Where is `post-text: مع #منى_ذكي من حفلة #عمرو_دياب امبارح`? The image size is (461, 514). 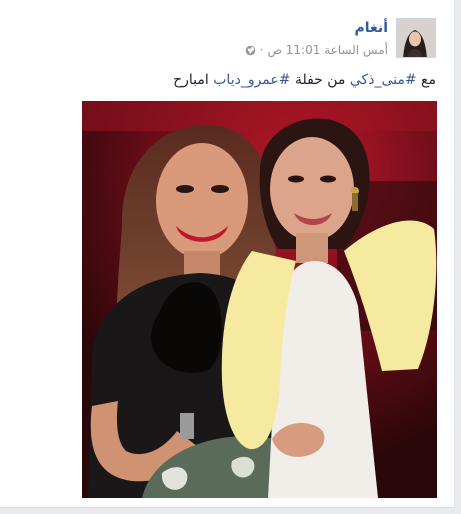 post-text: مع #منى_ذكي من حفلة #عمرو_دياب امبارح is located at coordinates (304, 80).